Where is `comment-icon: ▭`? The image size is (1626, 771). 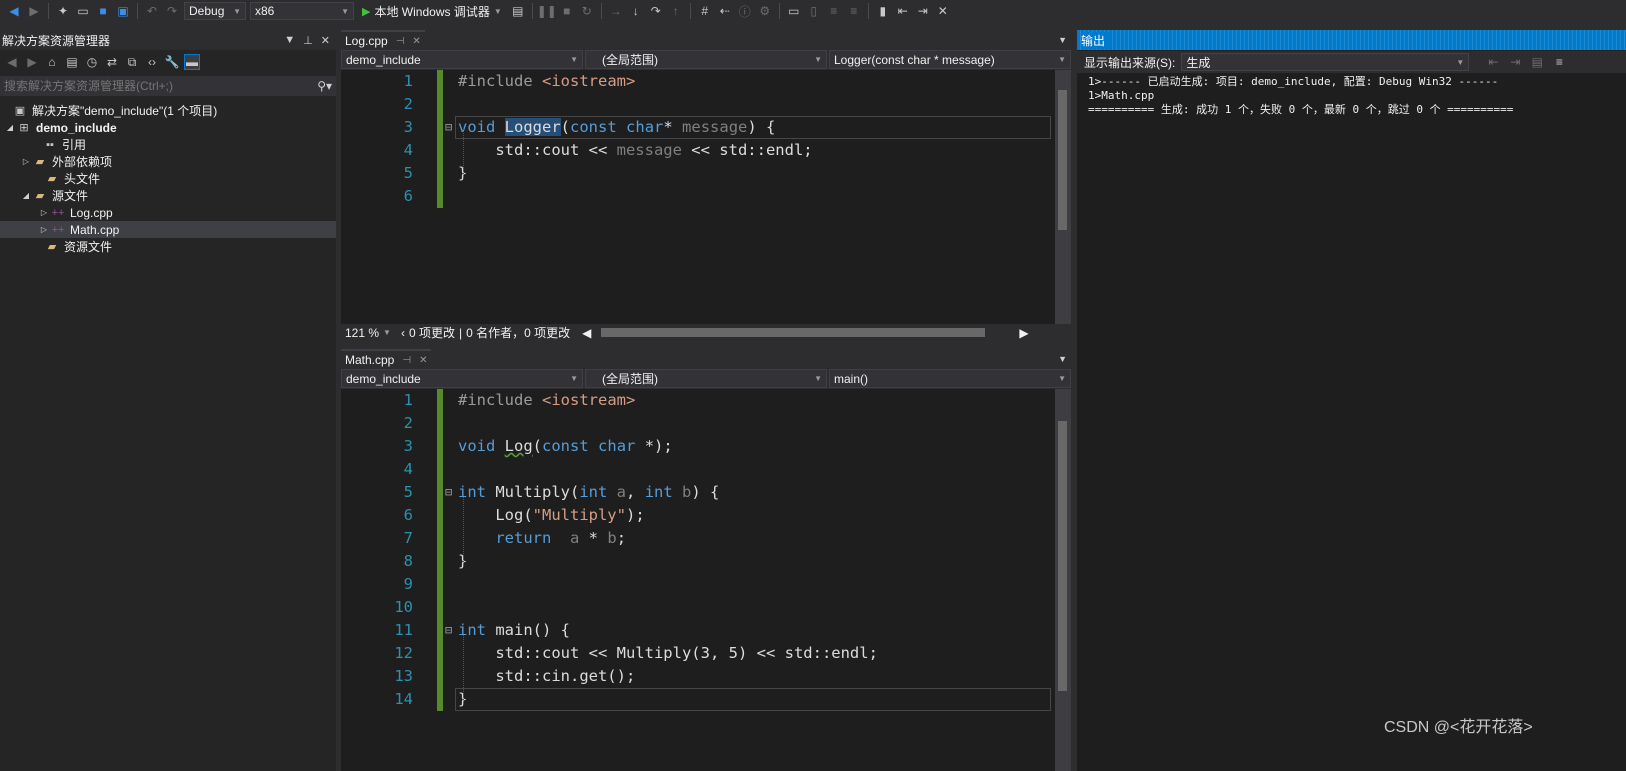 comment-icon: ▭ is located at coordinates (794, 11).